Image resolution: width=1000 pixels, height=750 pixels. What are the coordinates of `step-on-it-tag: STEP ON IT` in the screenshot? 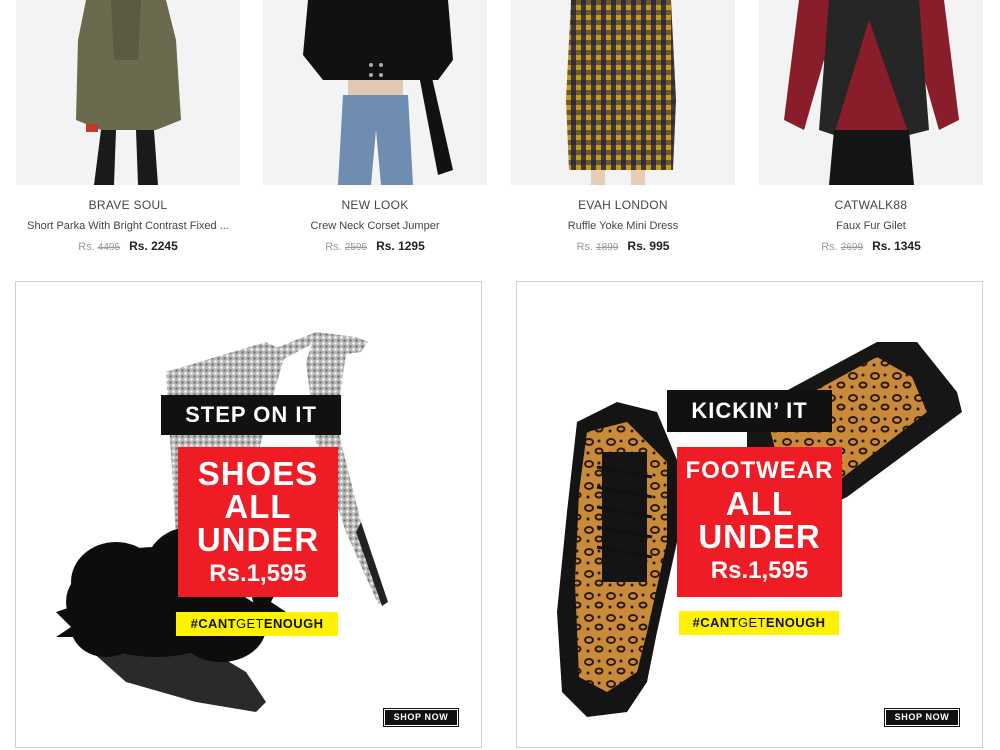 It's located at (251, 415).